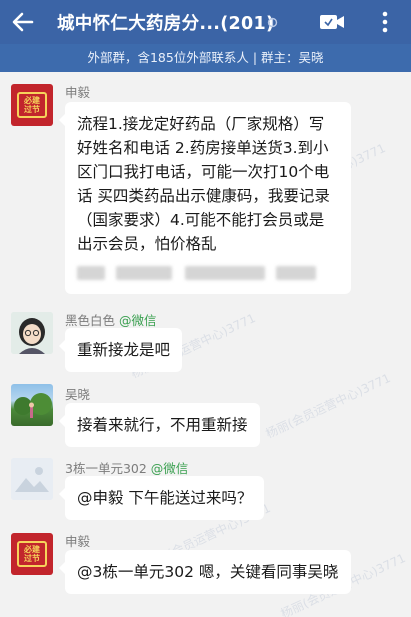  I want to click on nature-photo-icon, so click(33, 405).